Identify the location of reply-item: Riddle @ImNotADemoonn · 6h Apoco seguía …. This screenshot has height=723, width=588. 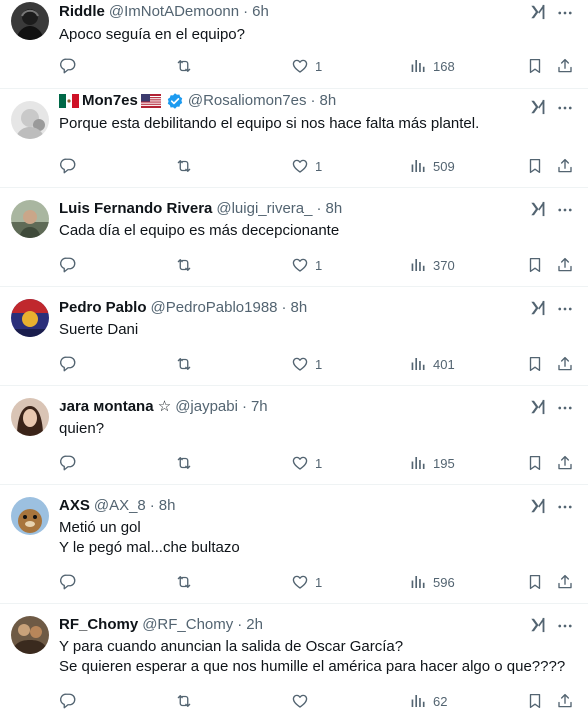
(294, 44).